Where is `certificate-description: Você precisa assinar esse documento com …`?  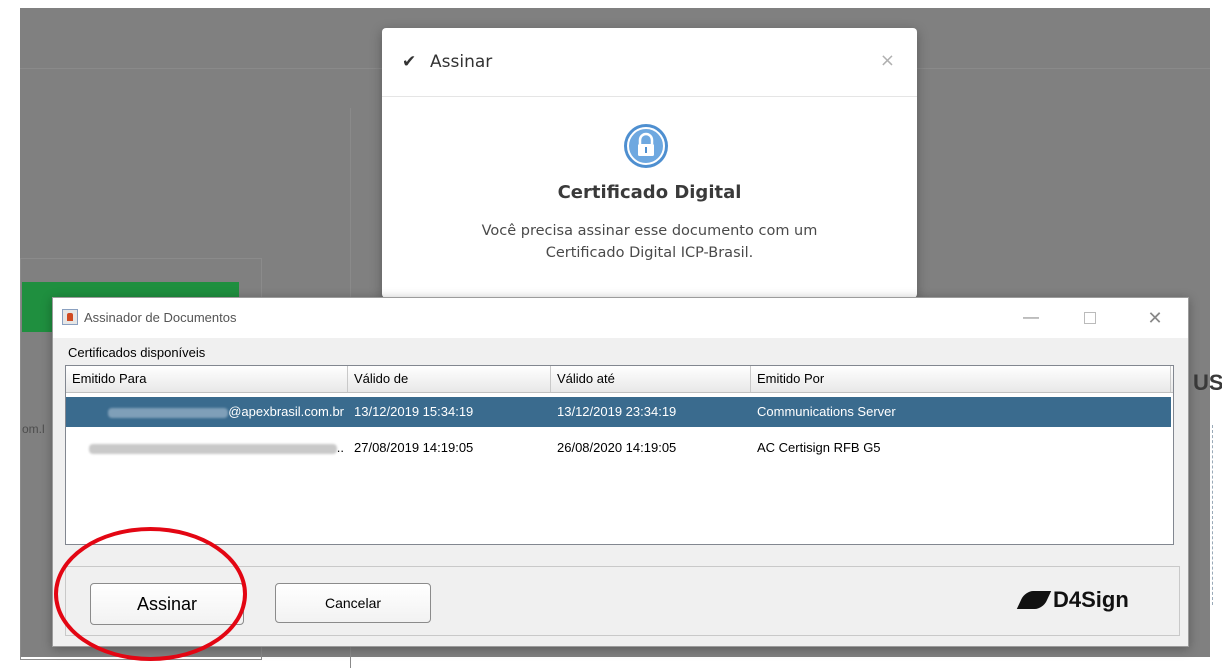 certificate-description: Você precisa assinar esse documento com … is located at coordinates (649, 242).